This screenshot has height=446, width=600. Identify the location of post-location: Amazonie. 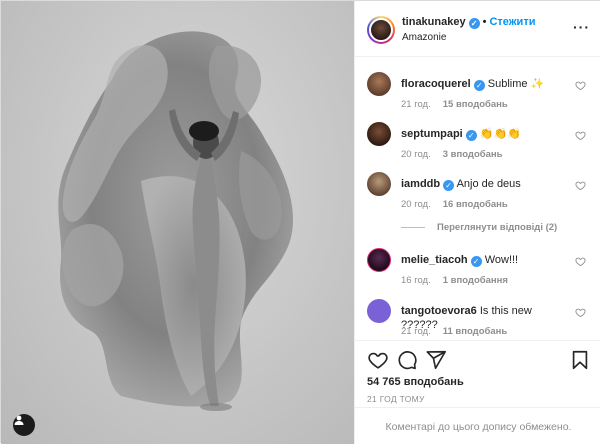
(424, 37).